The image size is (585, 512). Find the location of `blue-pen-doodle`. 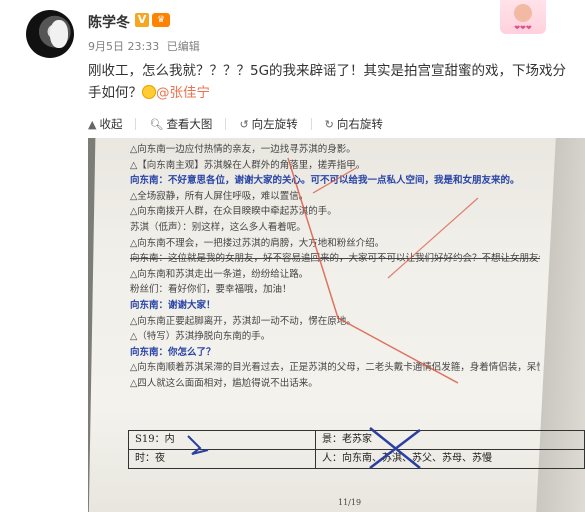

blue-pen-doodle is located at coordinates (198, 445).